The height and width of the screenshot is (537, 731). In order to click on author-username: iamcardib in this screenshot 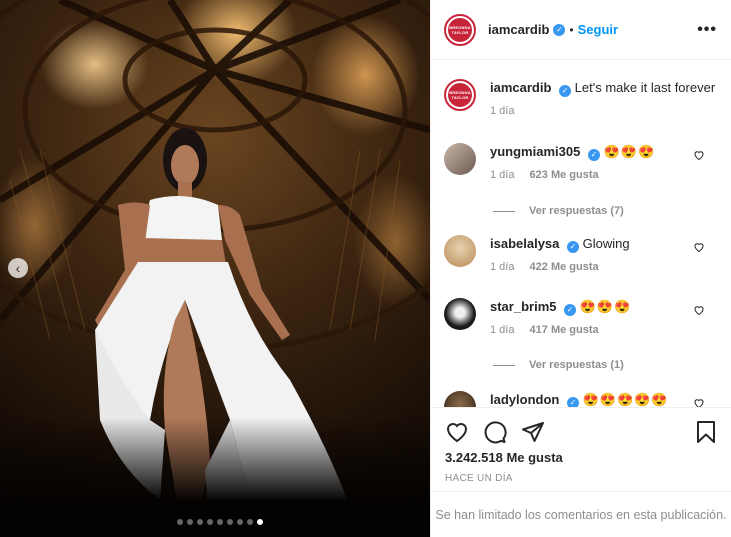, I will do `click(518, 29)`.